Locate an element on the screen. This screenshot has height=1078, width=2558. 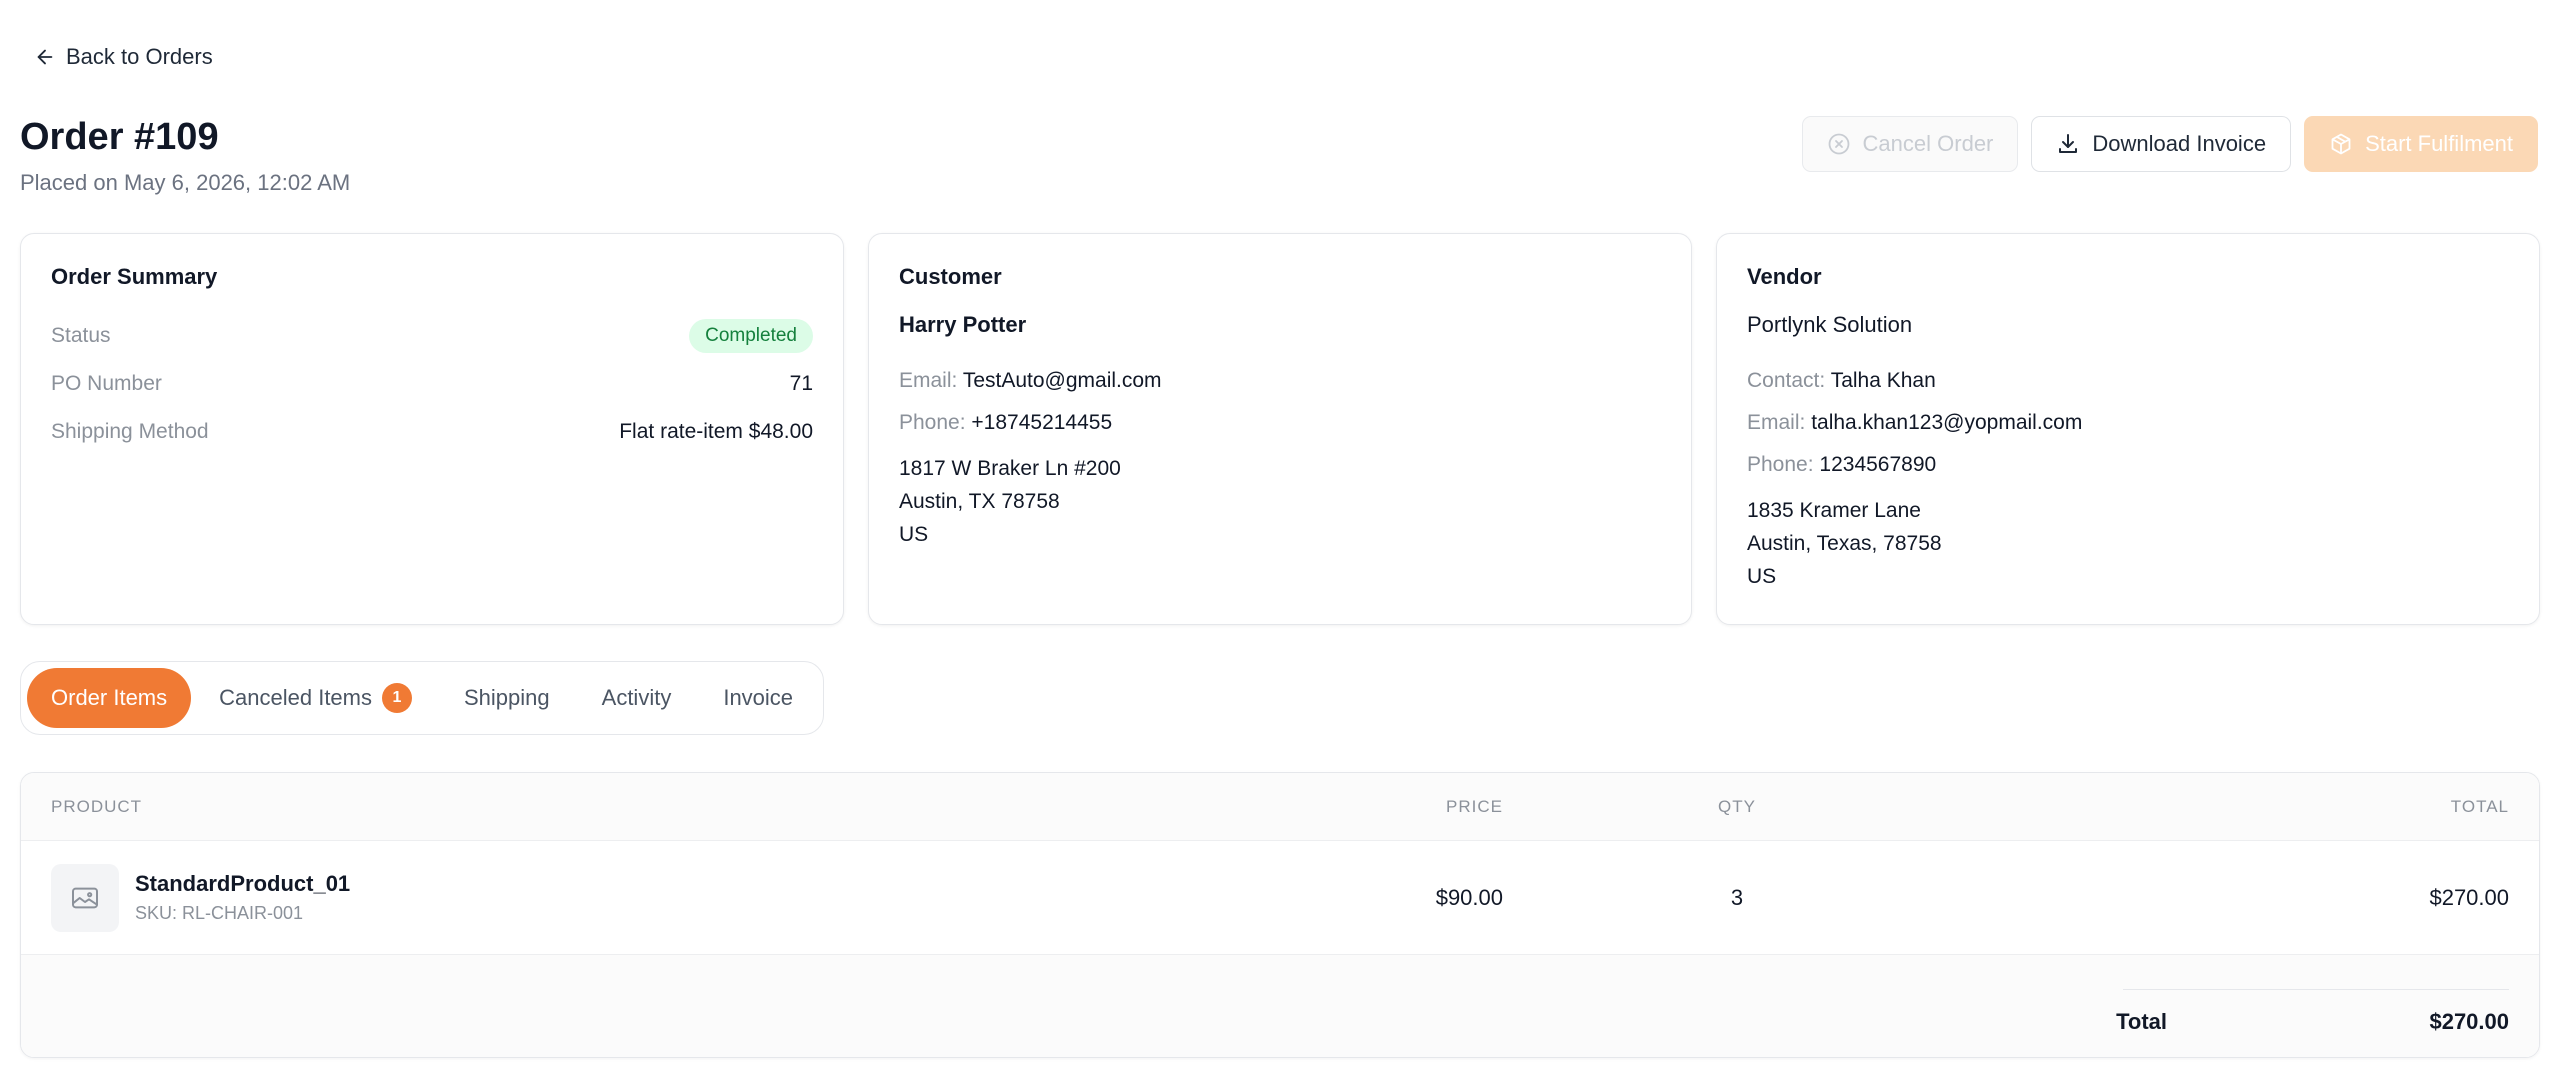
back-to-orders-link: Back to Orders is located at coordinates (123, 57).